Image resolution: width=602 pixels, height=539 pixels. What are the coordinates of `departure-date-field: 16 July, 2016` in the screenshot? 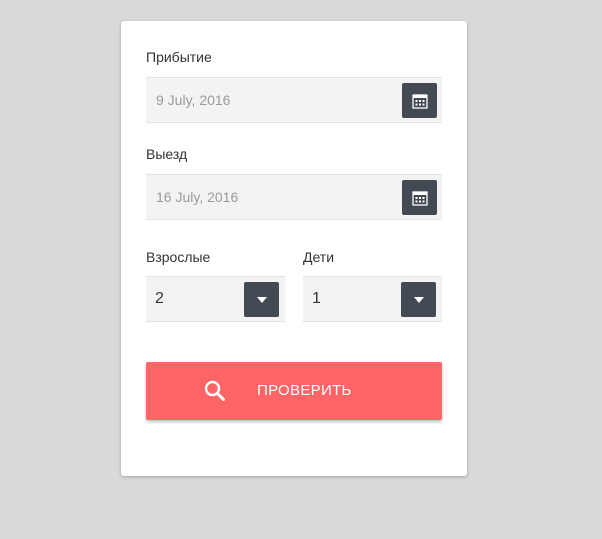 It's located at (294, 197).